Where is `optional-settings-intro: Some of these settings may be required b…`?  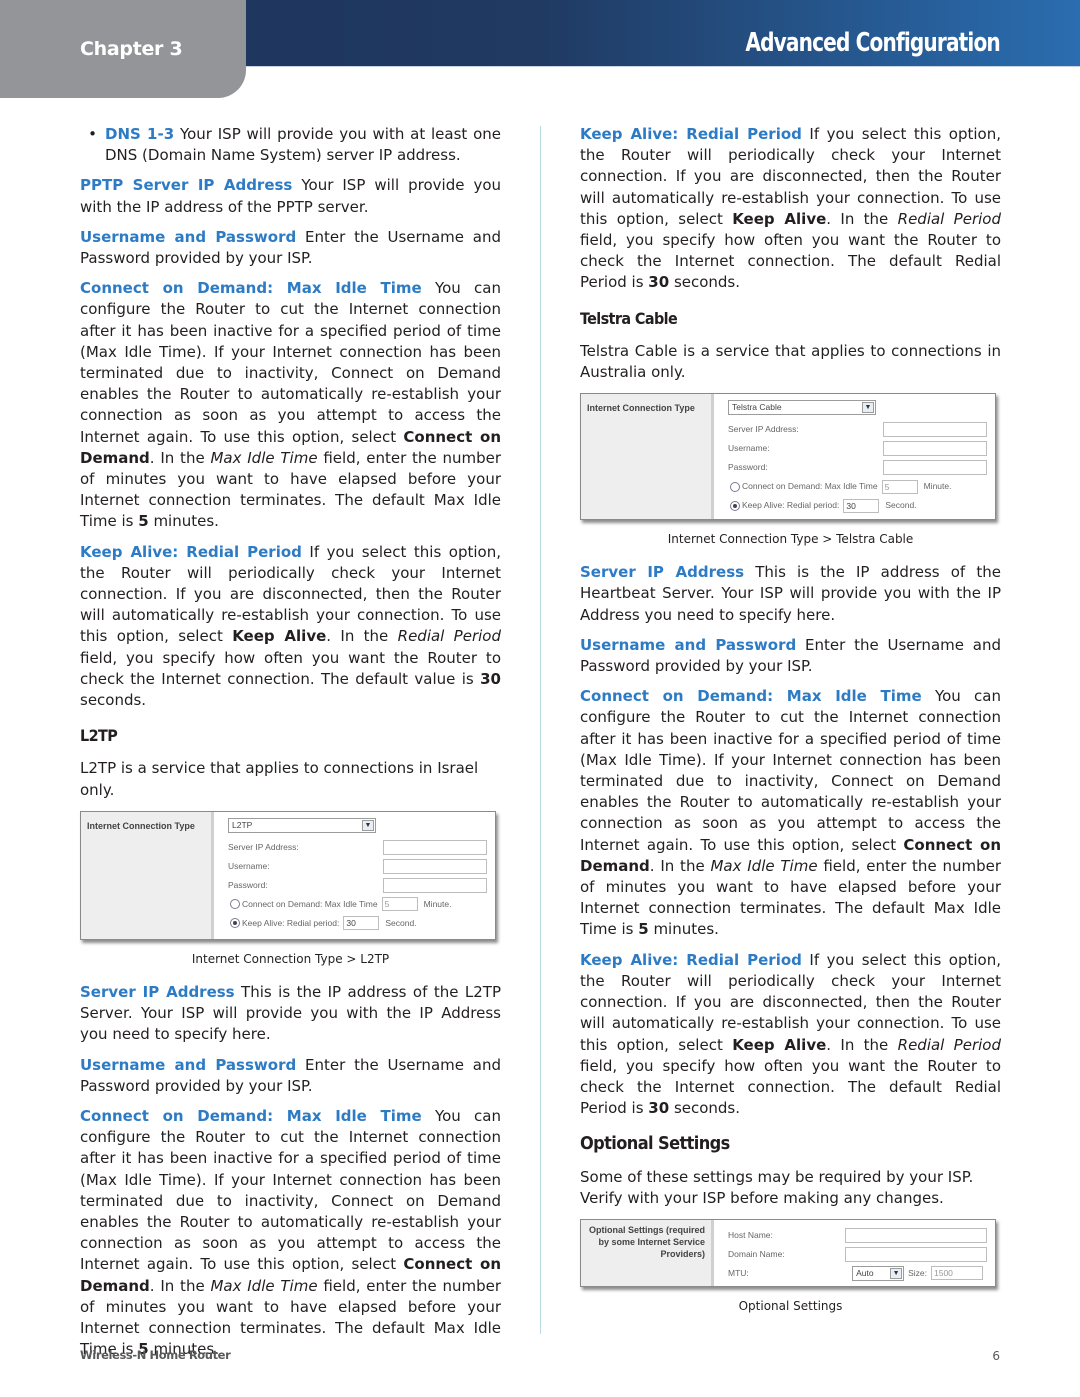
optional-settings-intro: Some of these settings may be required b… is located at coordinates (777, 1187).